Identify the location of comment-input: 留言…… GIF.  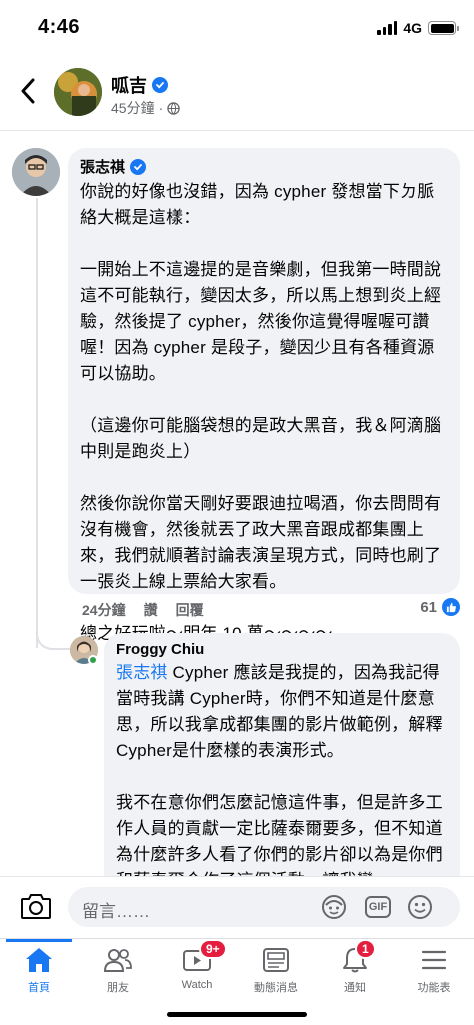
(264, 907).